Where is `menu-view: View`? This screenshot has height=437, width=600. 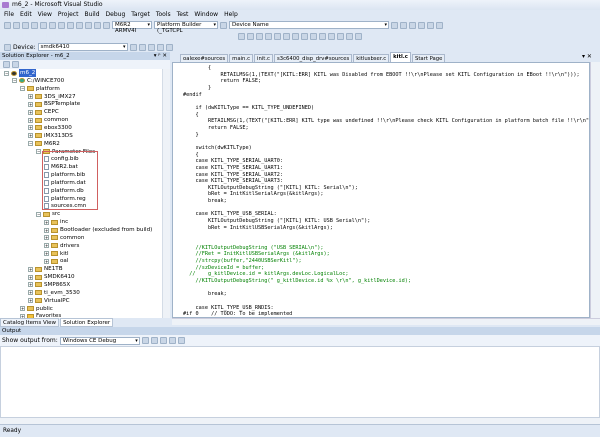 menu-view: View is located at coordinates (45, 15).